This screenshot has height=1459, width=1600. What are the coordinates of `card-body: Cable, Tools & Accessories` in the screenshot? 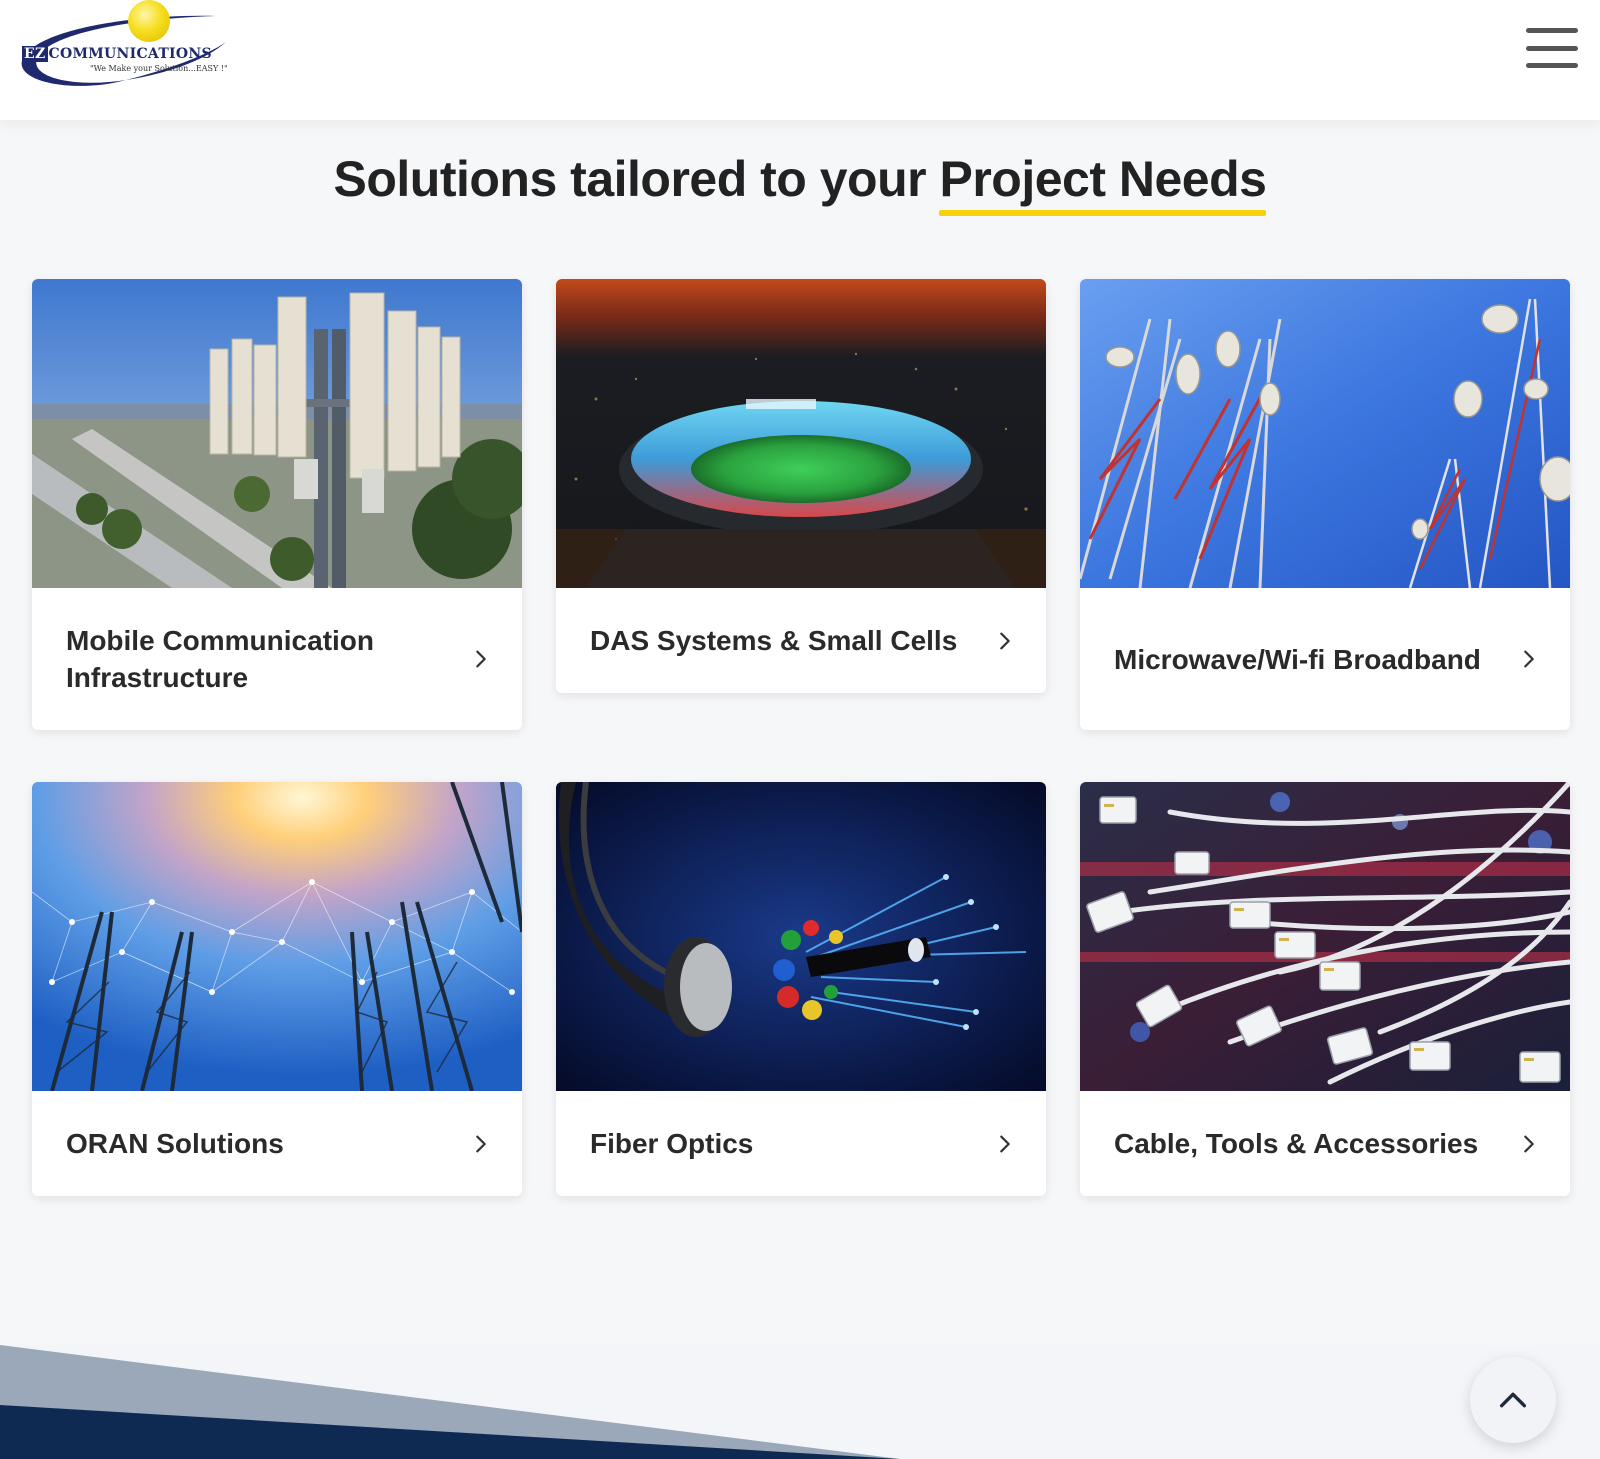 It's located at (1325, 1143).